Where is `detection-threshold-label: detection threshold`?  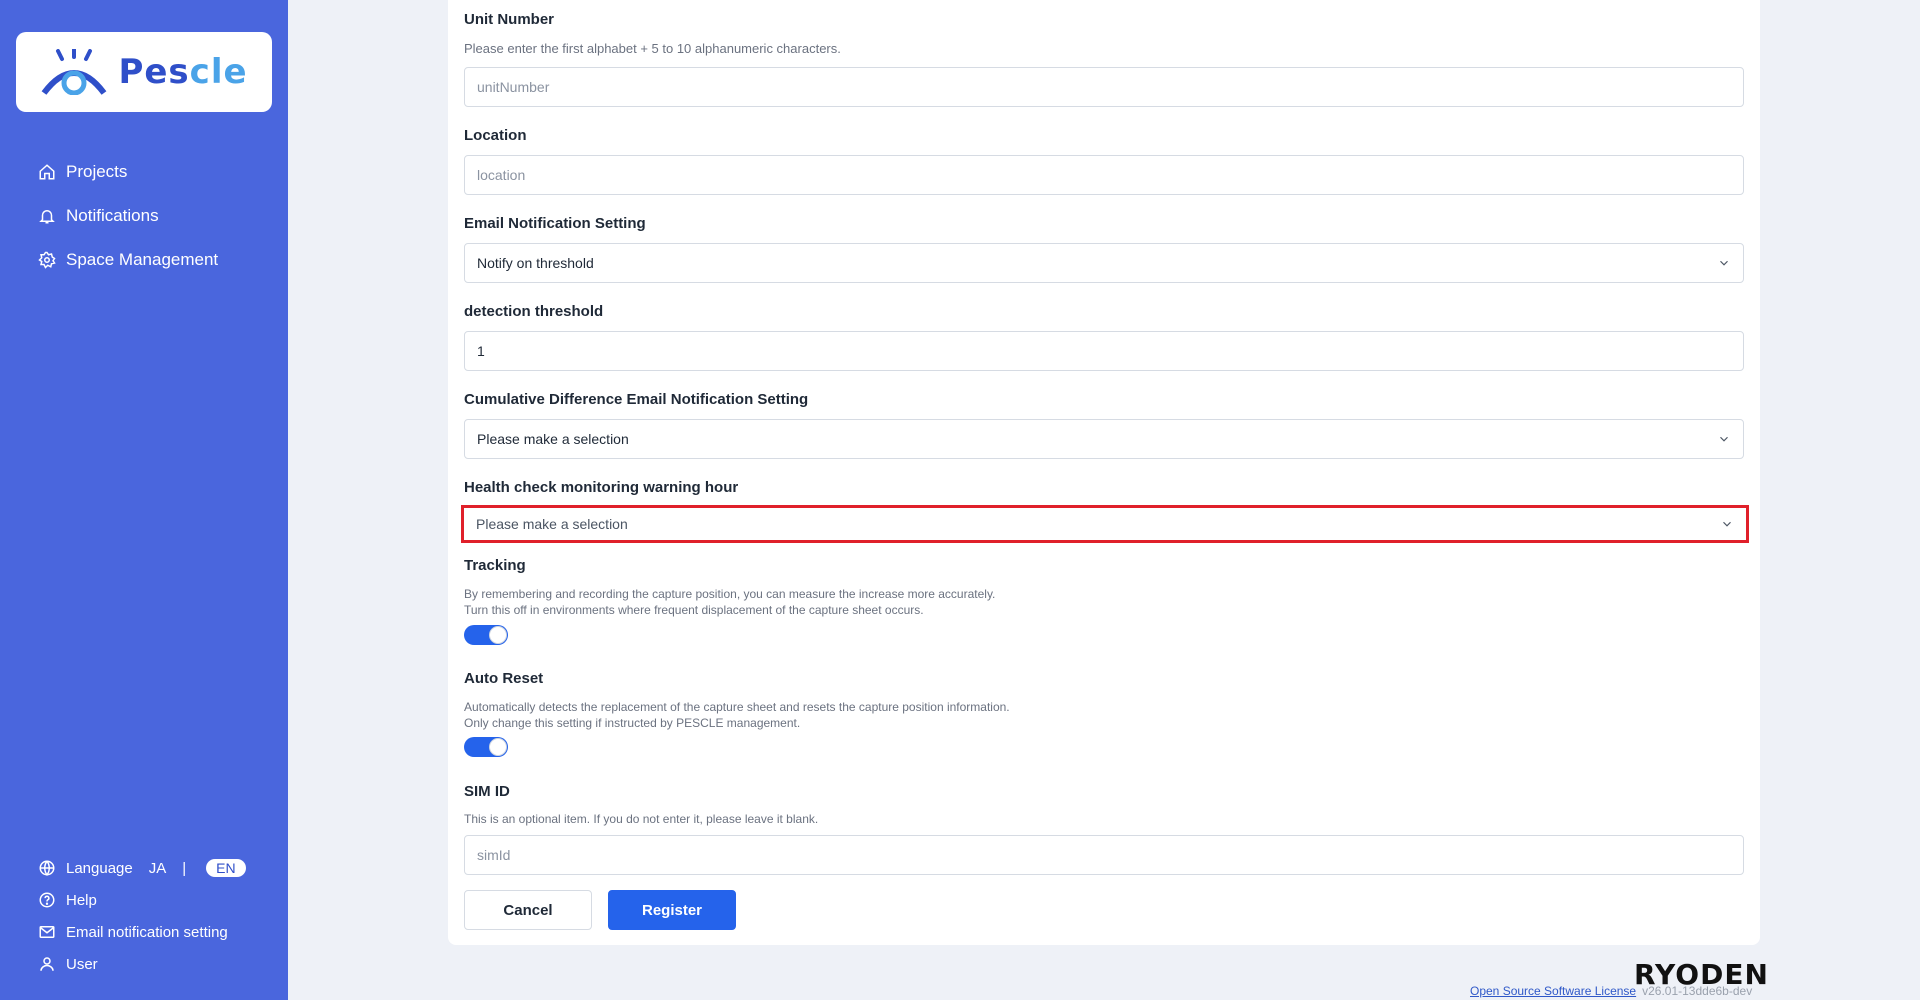 detection-threshold-label: detection threshold is located at coordinates (534, 311).